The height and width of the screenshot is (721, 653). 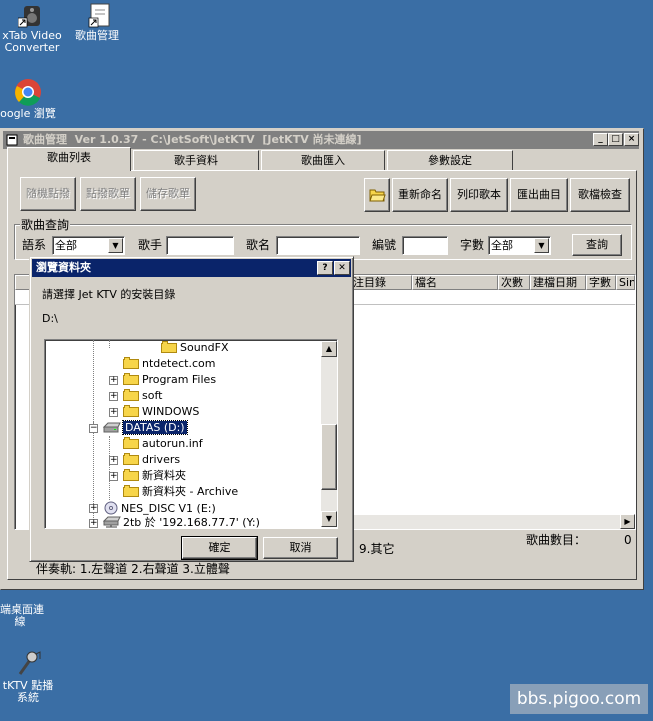 I want to click on column-label: 建檔日期, so click(x=555, y=282).